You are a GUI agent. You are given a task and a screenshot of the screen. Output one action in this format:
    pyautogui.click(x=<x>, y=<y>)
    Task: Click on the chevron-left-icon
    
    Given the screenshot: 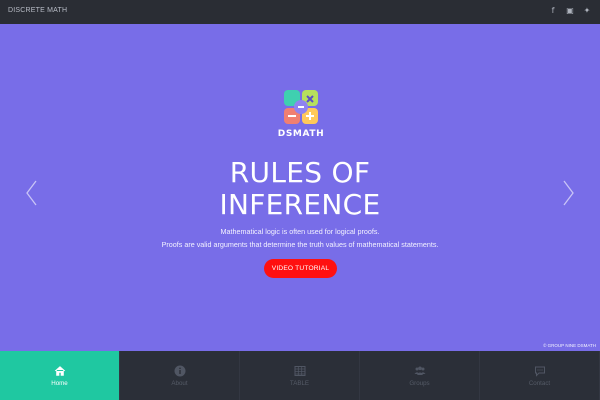 What is the action you would take?
    pyautogui.click(x=31, y=193)
    